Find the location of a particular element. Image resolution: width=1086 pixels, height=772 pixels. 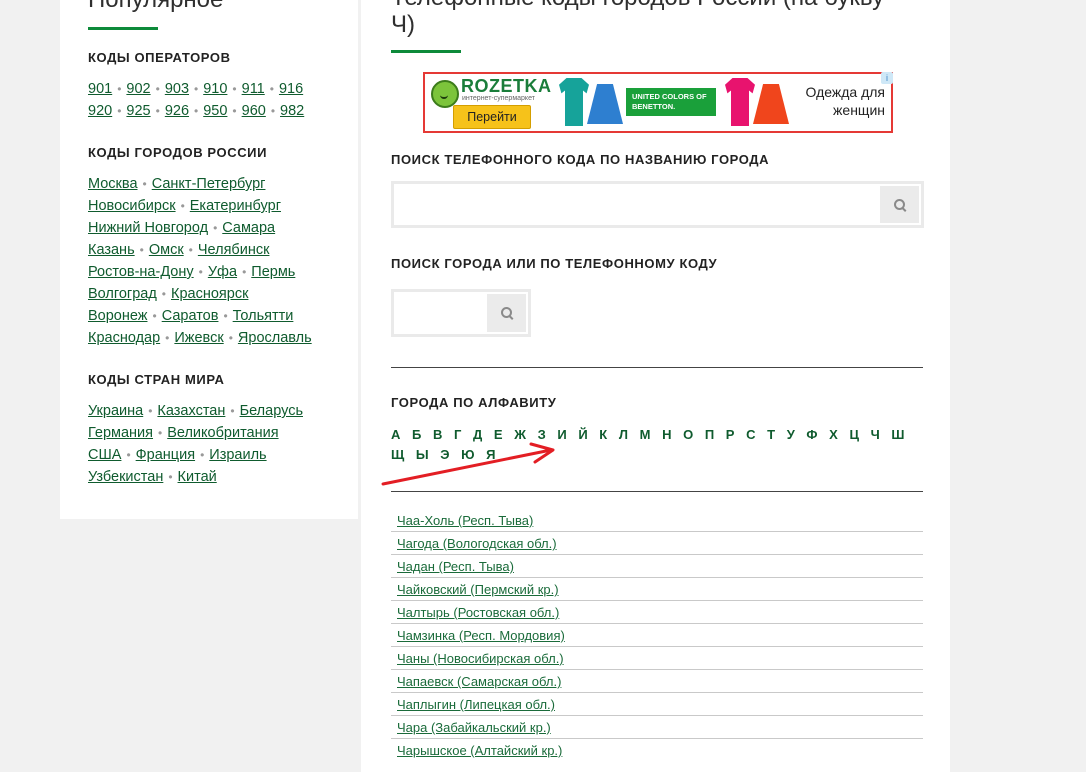

operator-codes-row: 920 • 925 • 926 • 950 • 960 • 982 is located at coordinates (196, 111).